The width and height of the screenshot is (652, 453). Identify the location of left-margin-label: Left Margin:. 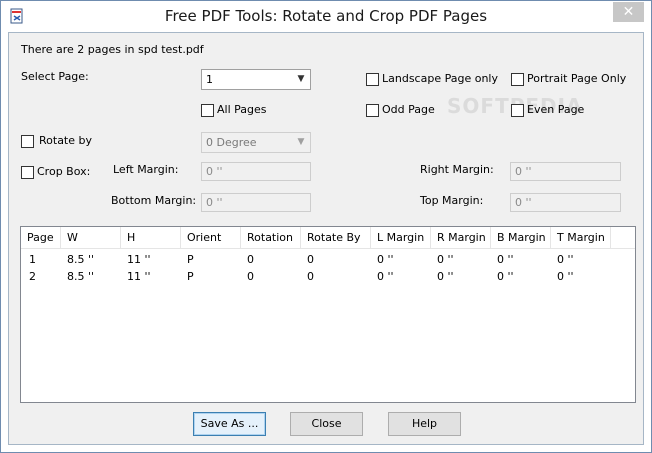
(146, 169).